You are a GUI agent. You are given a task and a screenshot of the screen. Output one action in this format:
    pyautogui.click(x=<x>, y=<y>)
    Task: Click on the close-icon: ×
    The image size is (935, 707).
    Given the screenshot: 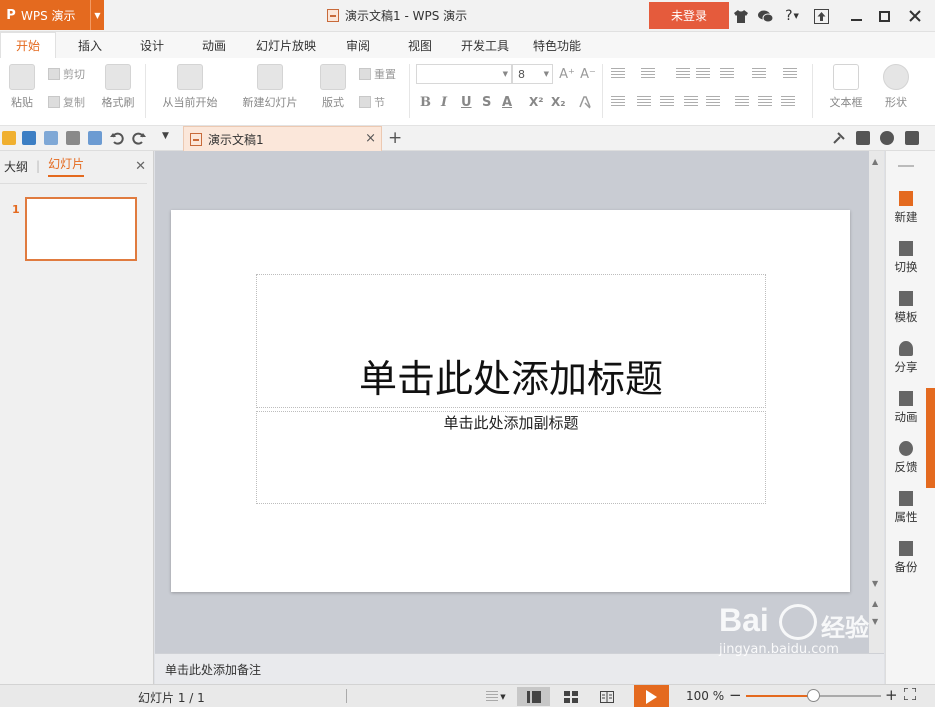 What is the action you would take?
    pyautogui.click(x=370, y=138)
    